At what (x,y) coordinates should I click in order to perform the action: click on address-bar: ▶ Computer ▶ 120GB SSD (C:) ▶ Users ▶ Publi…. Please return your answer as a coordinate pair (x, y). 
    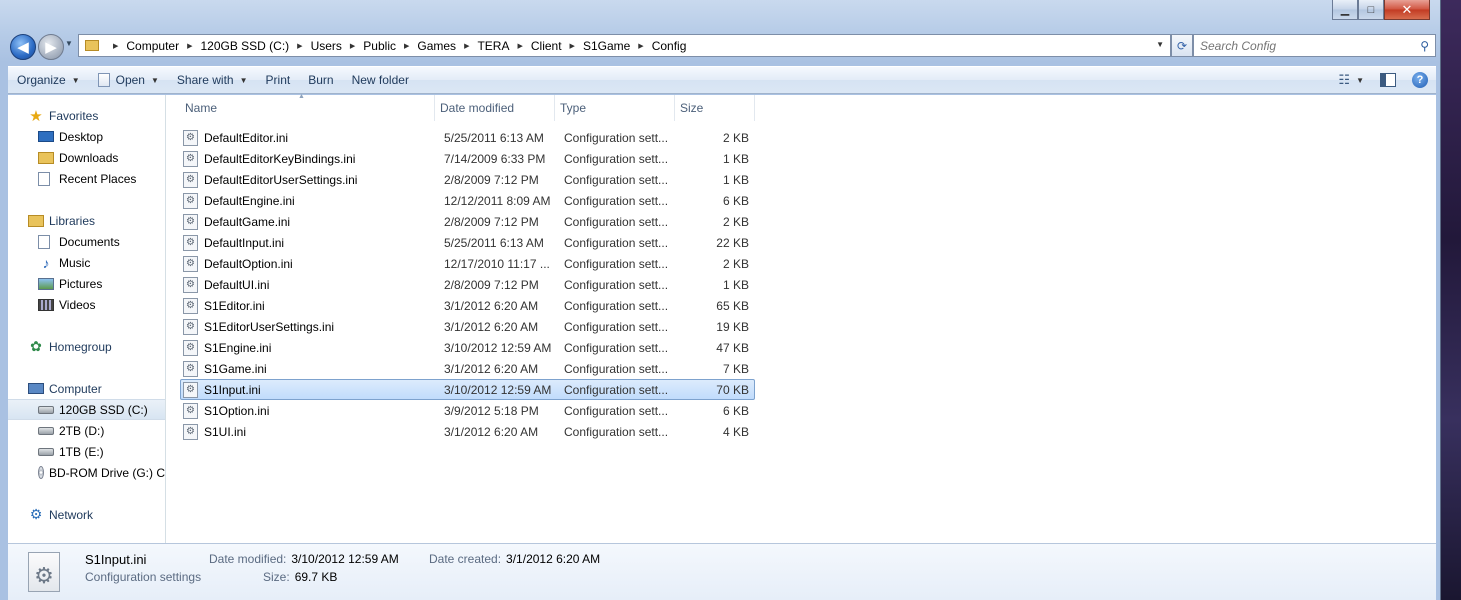
    Looking at the image, I should click on (624, 45).